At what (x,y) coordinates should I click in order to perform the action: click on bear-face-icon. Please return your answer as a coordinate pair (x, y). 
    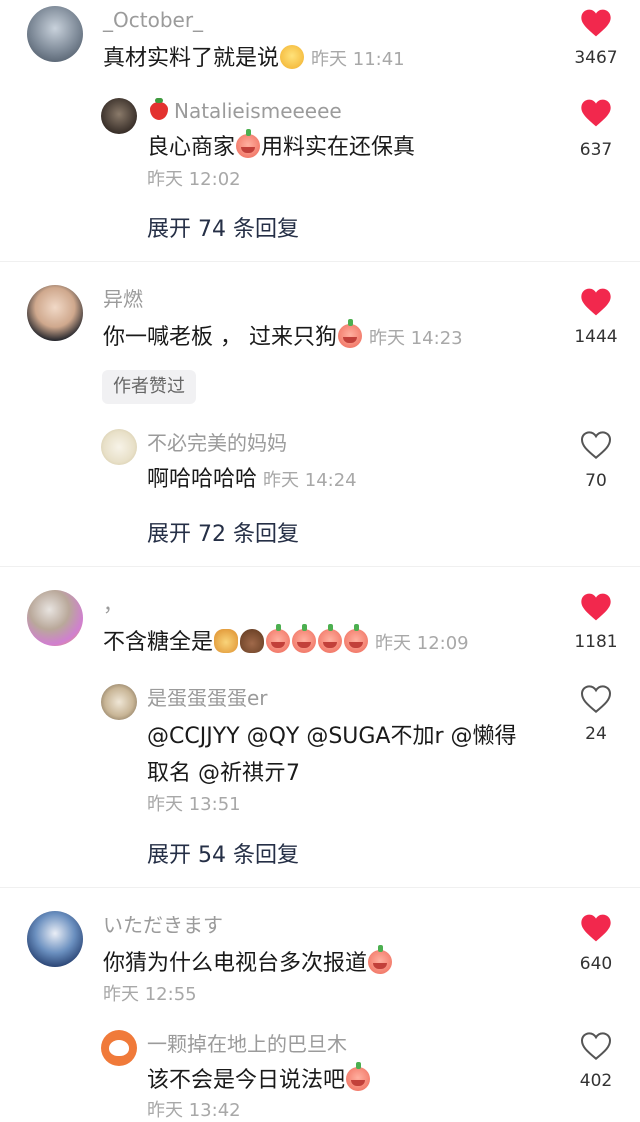
    Looking at the image, I should click on (119, 1048).